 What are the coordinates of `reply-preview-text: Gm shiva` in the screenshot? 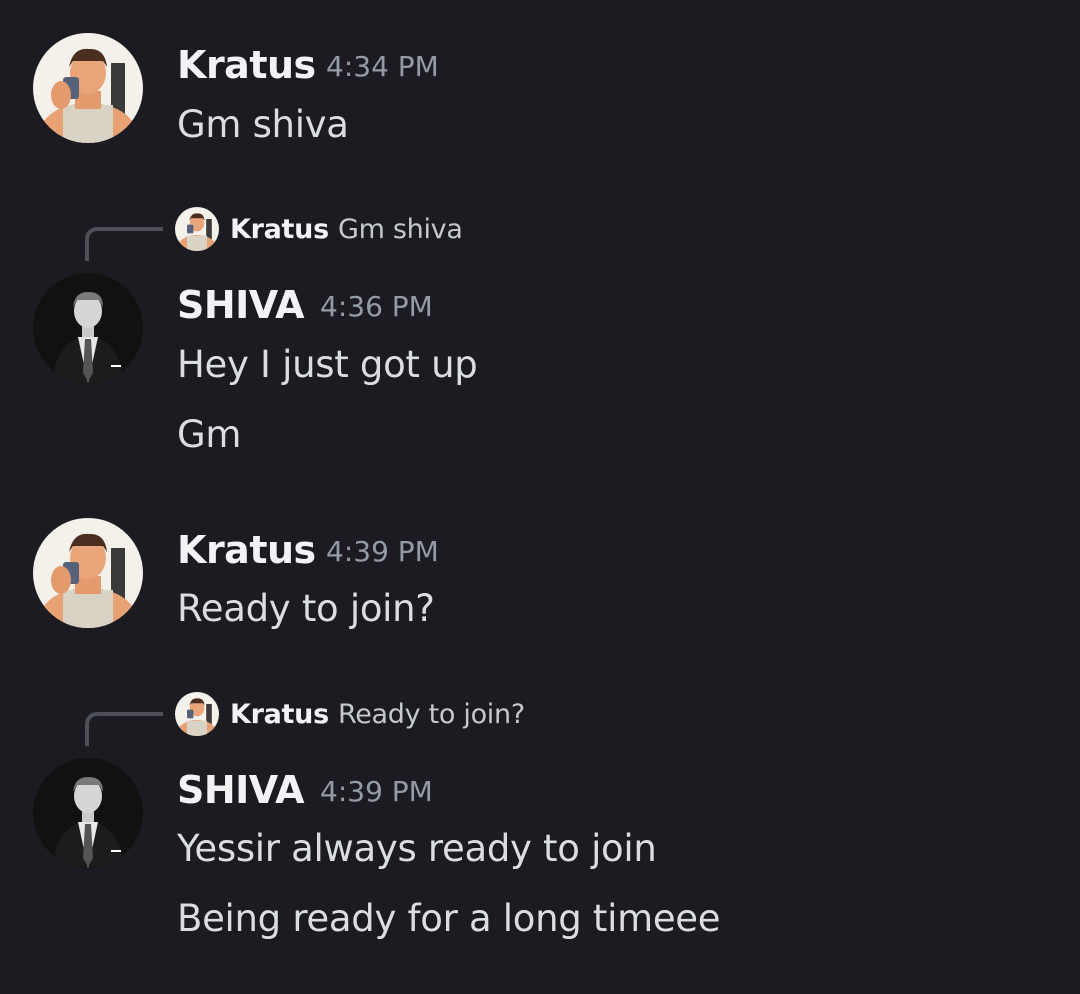 It's located at (400, 229).